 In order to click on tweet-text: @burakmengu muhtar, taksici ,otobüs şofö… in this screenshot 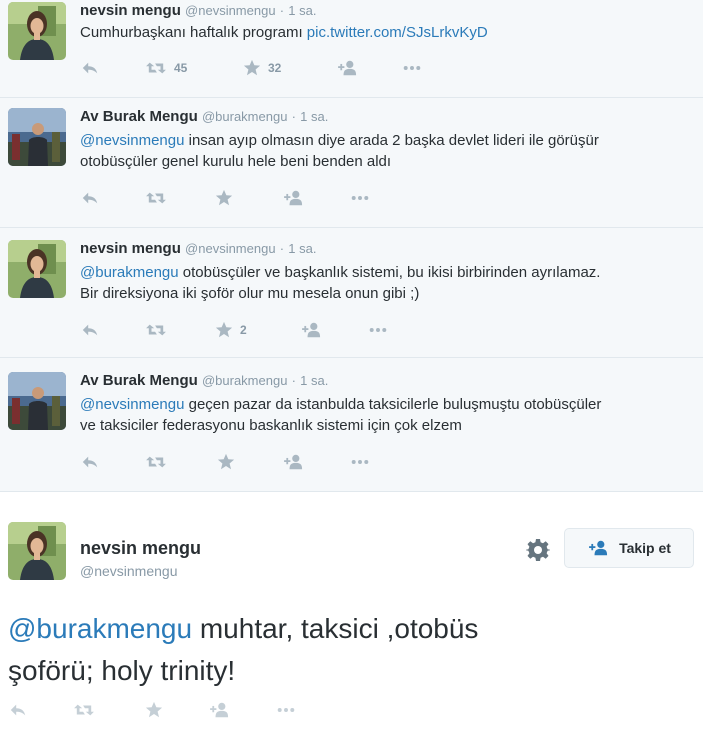, I will do `click(243, 650)`.